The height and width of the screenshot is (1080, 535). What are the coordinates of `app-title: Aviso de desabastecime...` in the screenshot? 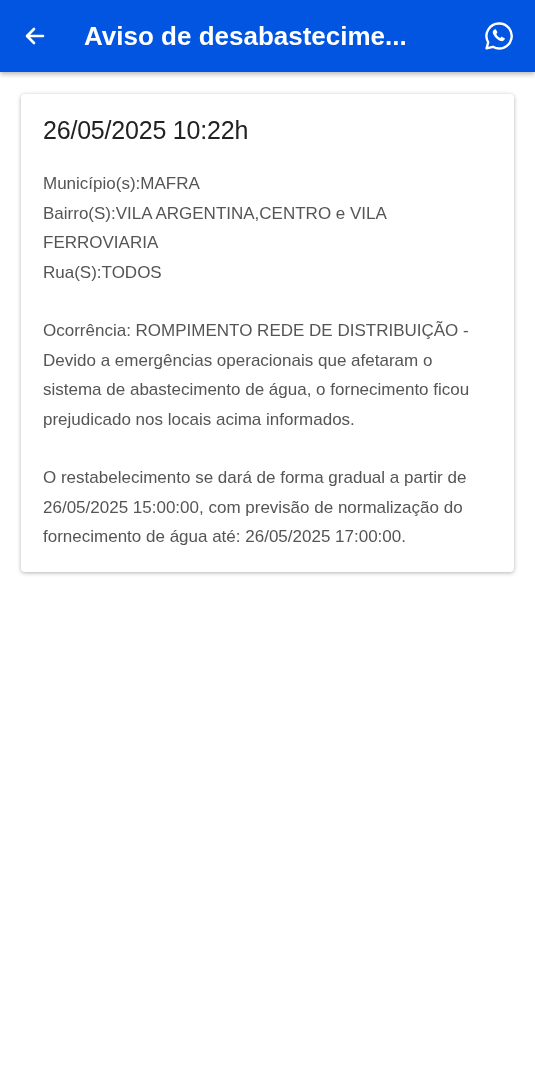 It's located at (246, 36).